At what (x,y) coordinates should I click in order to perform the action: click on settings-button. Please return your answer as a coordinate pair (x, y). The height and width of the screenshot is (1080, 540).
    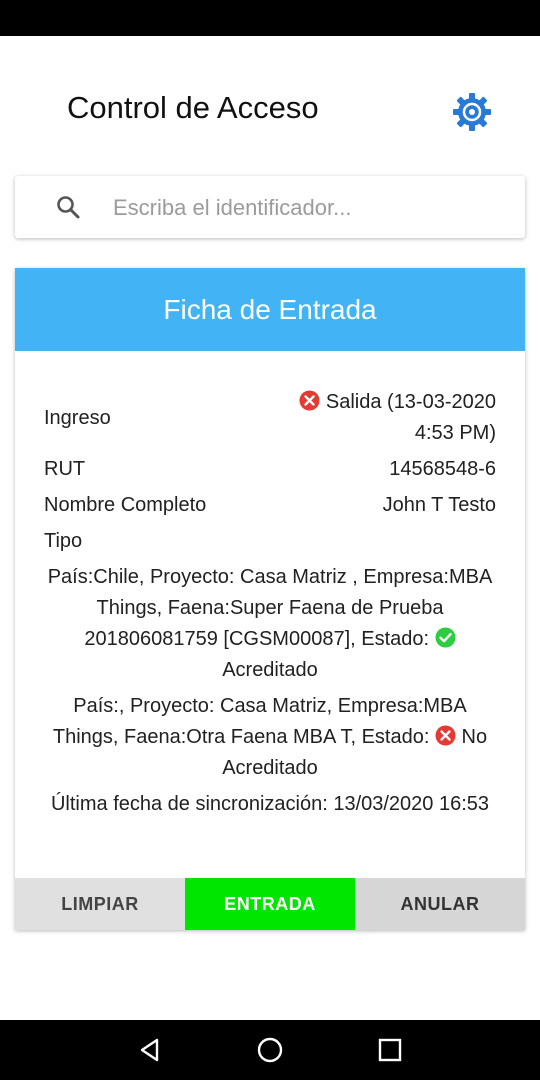
    Looking at the image, I should click on (472, 112).